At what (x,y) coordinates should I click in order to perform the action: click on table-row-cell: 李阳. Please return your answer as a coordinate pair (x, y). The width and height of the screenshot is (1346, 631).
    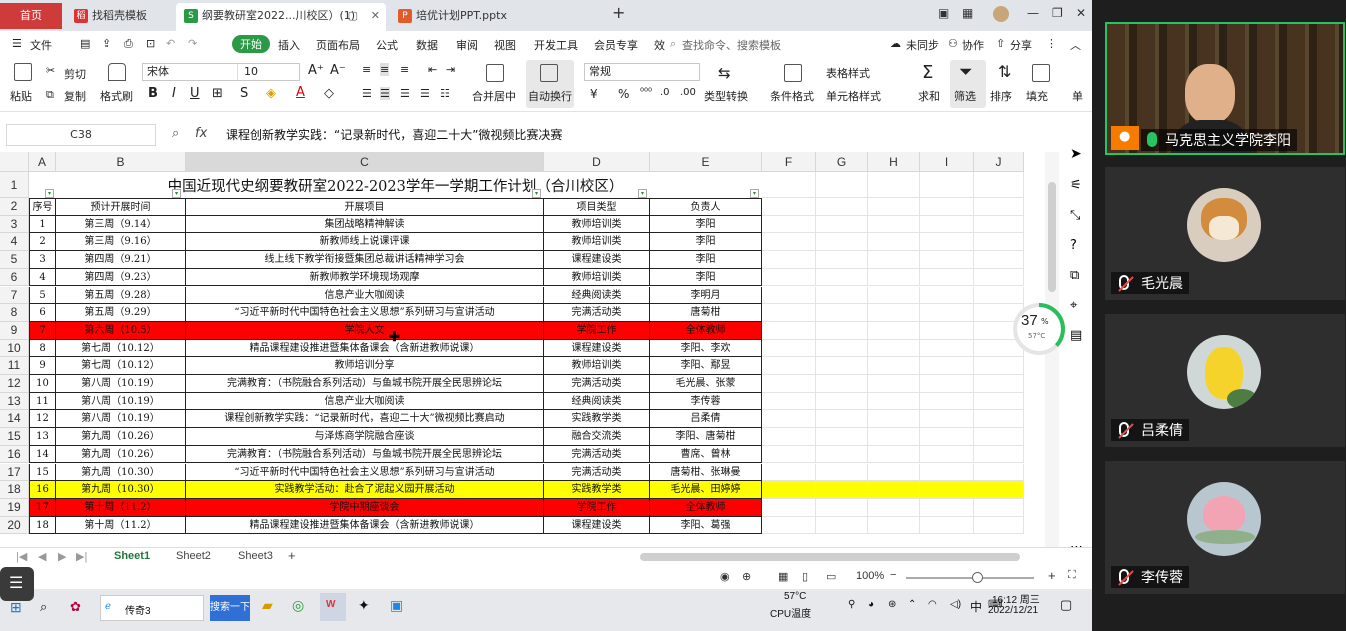
    Looking at the image, I should click on (706, 224).